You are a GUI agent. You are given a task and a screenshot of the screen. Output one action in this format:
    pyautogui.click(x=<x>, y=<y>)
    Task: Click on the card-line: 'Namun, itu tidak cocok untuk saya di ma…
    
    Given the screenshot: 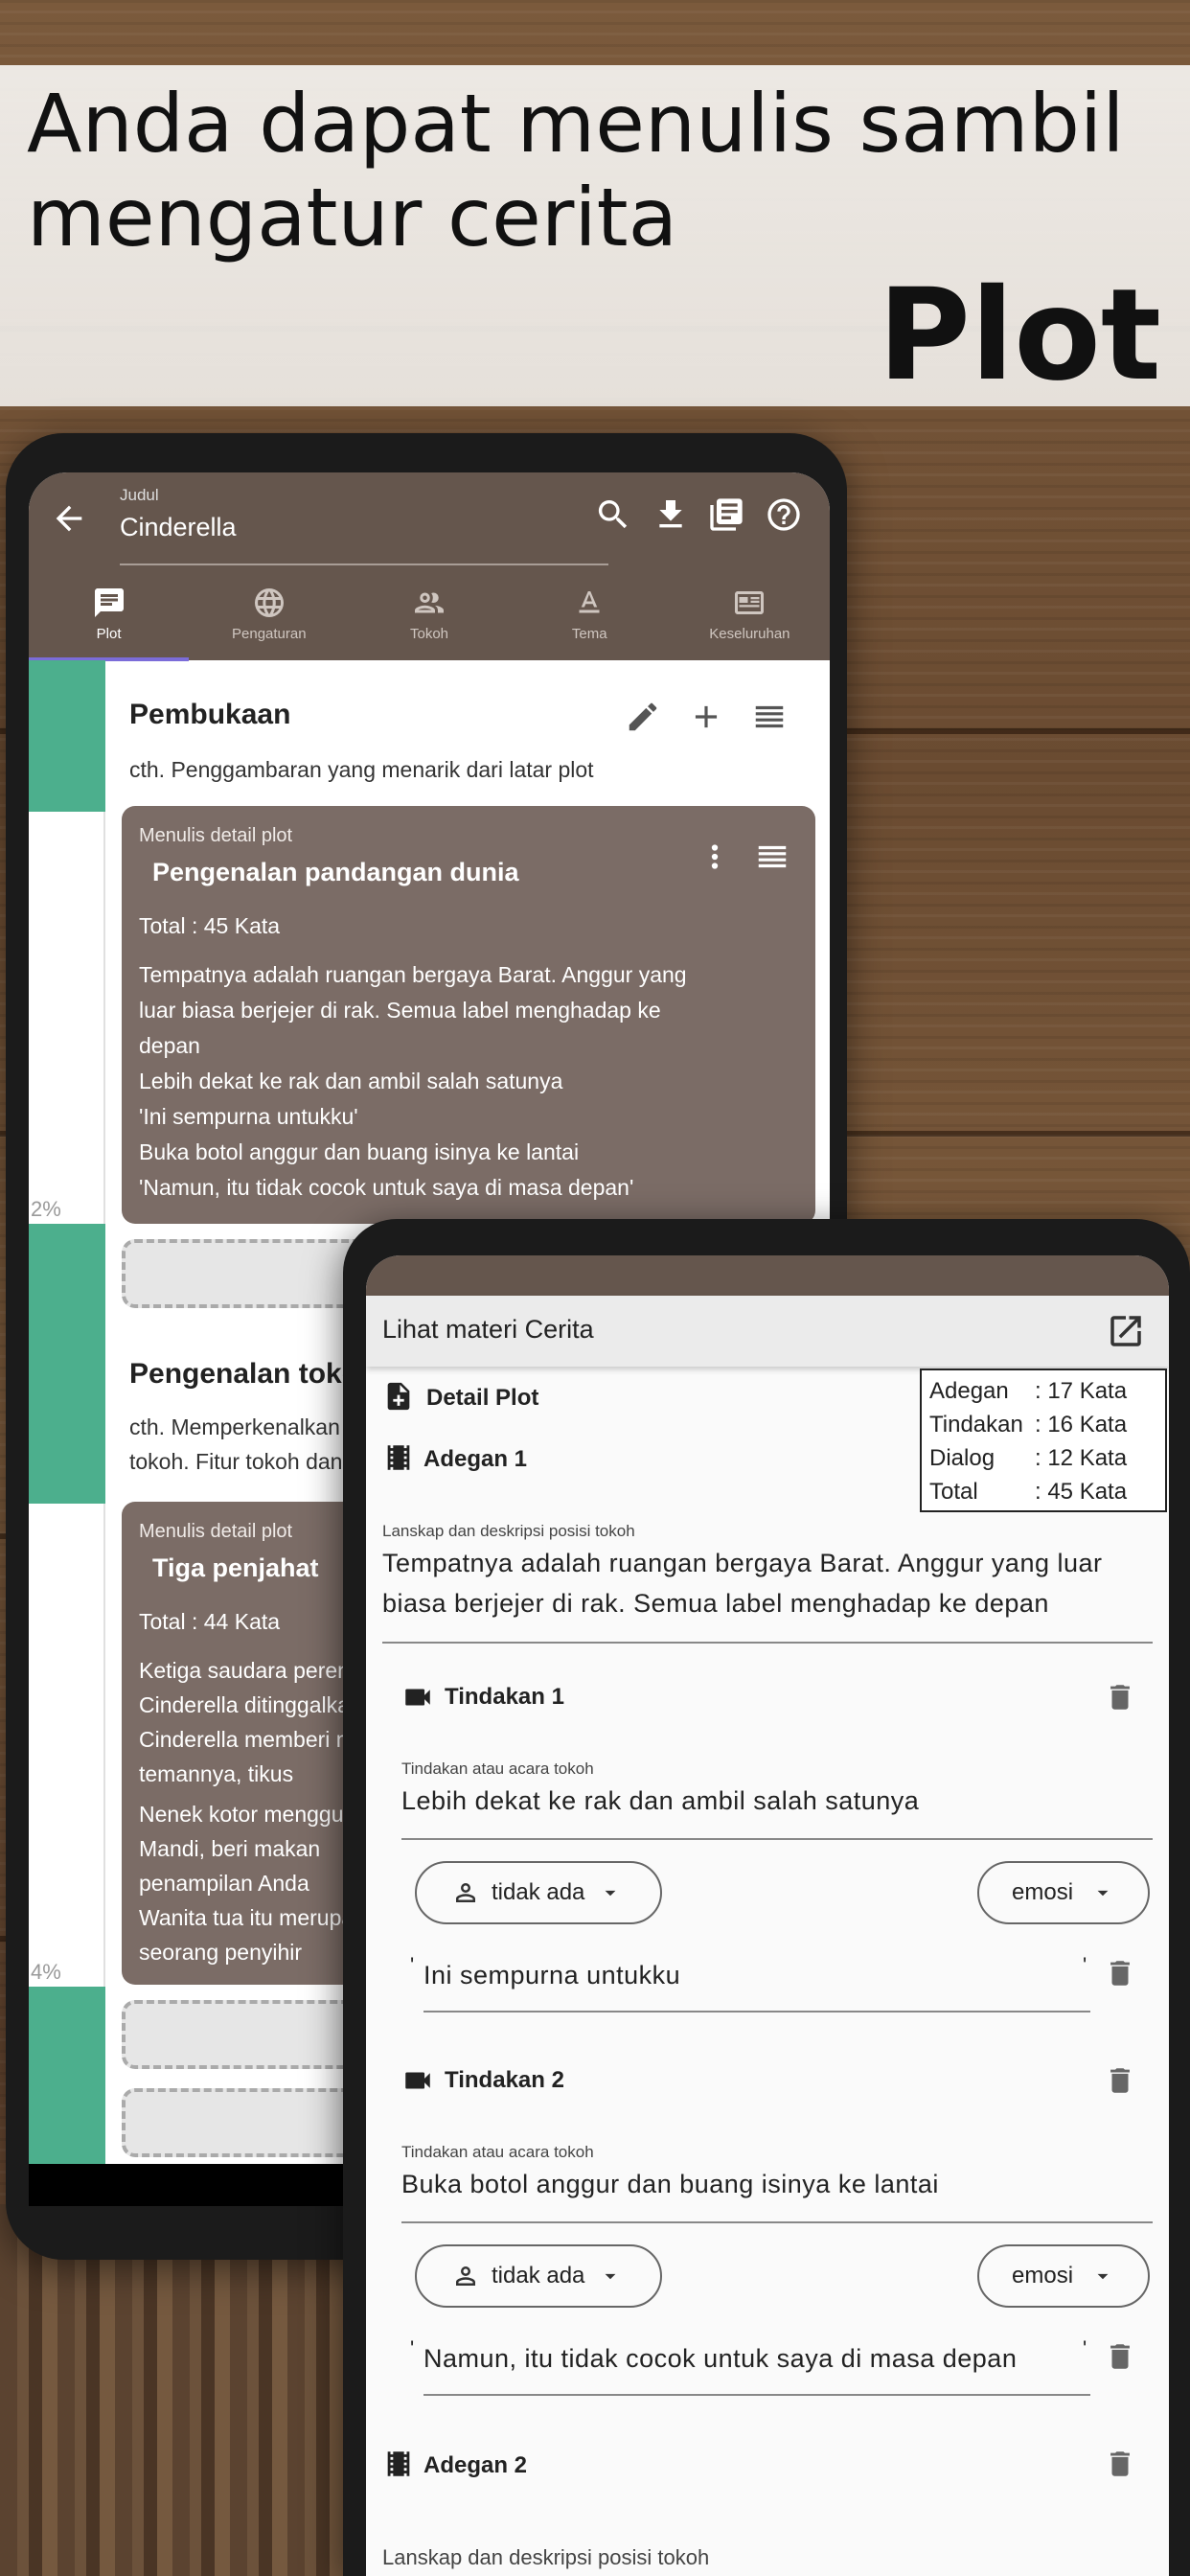 What is the action you would take?
    pyautogui.click(x=387, y=1187)
    